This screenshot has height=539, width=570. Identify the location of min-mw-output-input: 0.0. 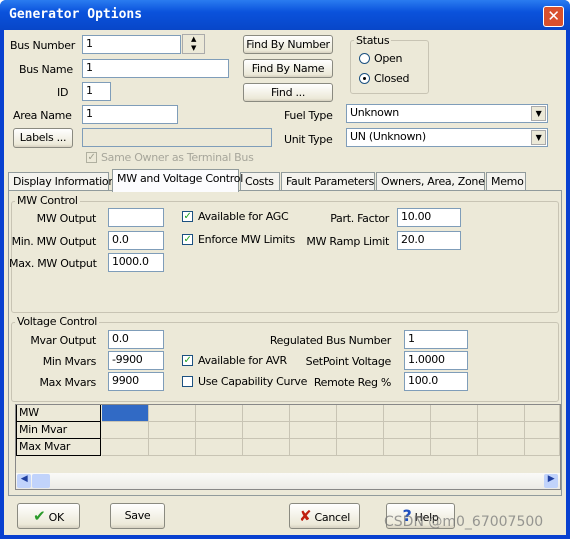
(136, 240).